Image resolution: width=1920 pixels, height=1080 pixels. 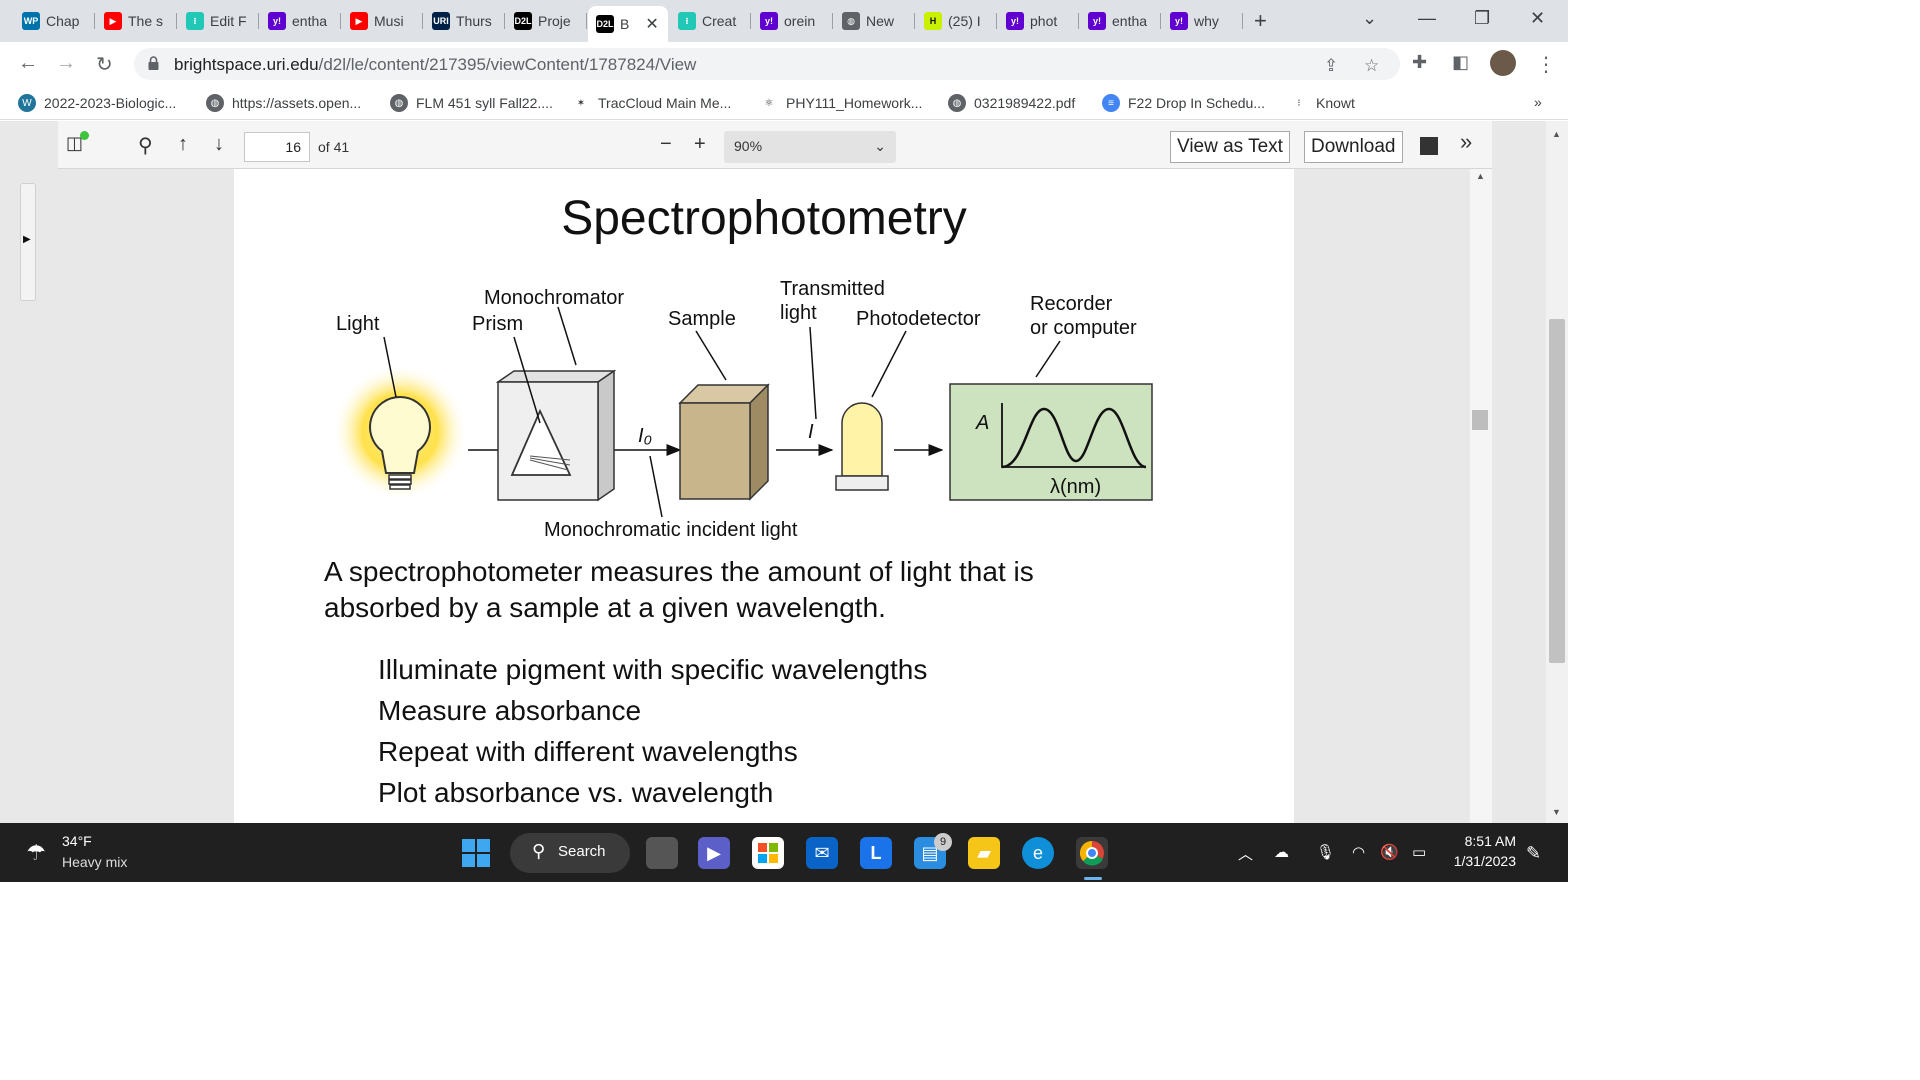 What do you see at coordinates (880, 21) in the screenshot?
I see `tab-label: New` at bounding box center [880, 21].